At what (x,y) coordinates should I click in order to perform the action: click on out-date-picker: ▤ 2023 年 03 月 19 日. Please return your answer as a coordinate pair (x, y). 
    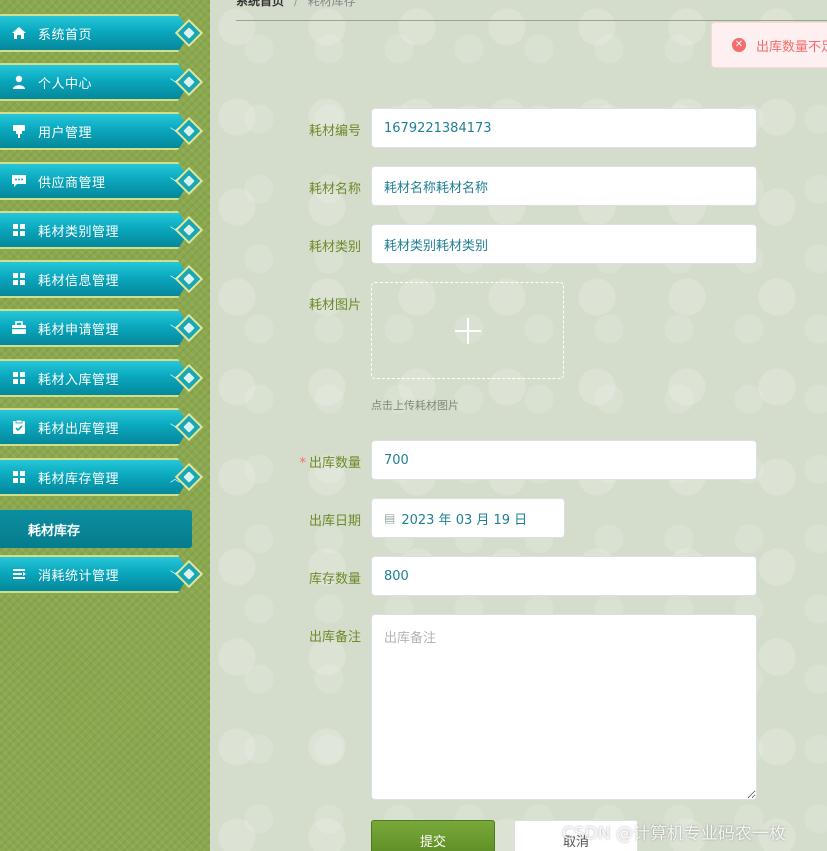
    Looking at the image, I should click on (468, 518).